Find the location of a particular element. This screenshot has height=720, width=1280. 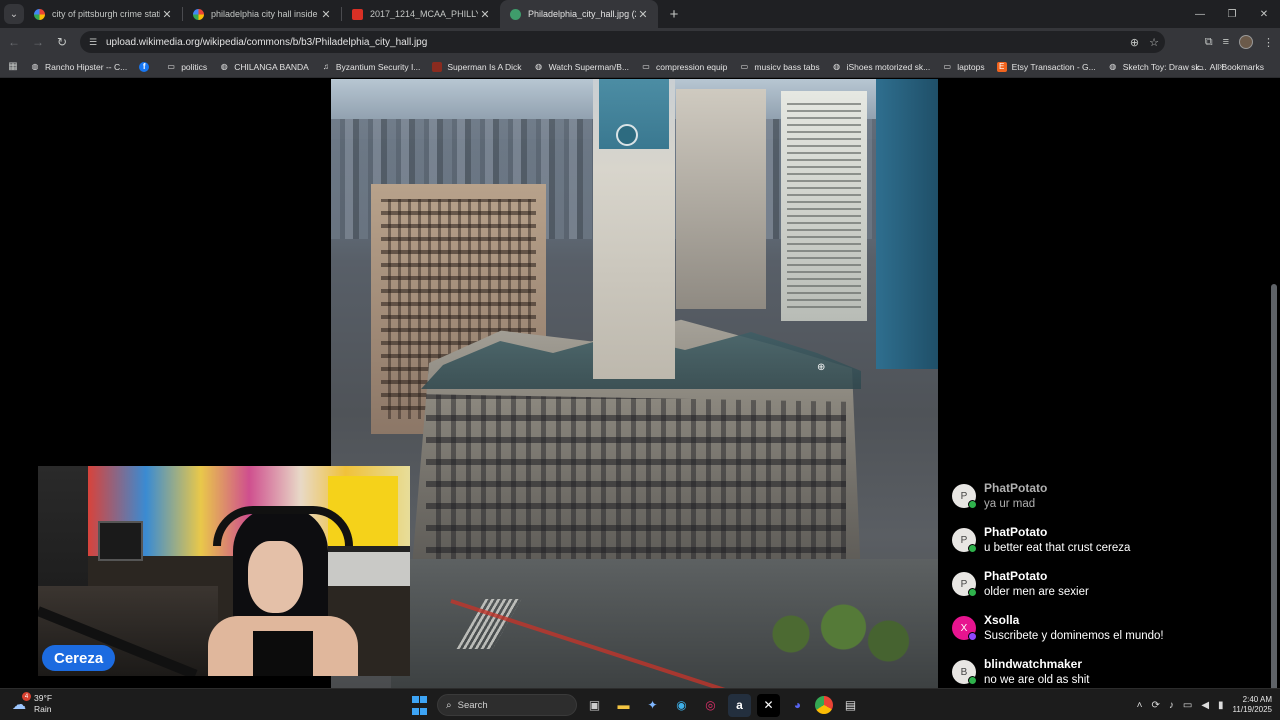

chat-message: P PhatPotato ya ur mad is located at coordinates (1100, 503).